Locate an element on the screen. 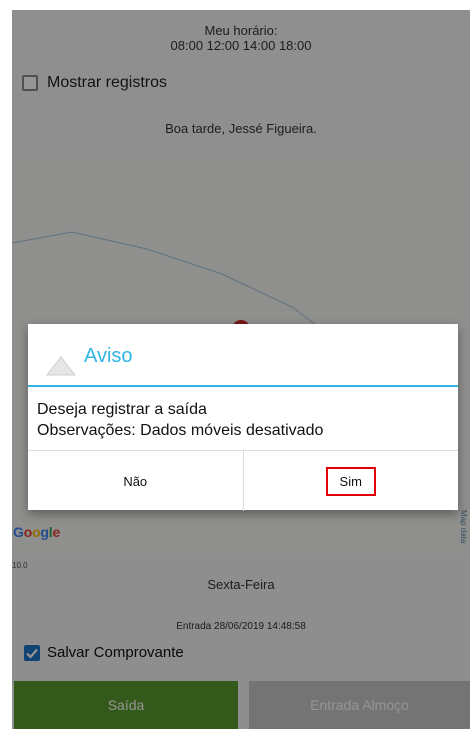 Image resolution: width=470 pixels, height=729 pixels. dialog-title: Aviso is located at coordinates (108, 356).